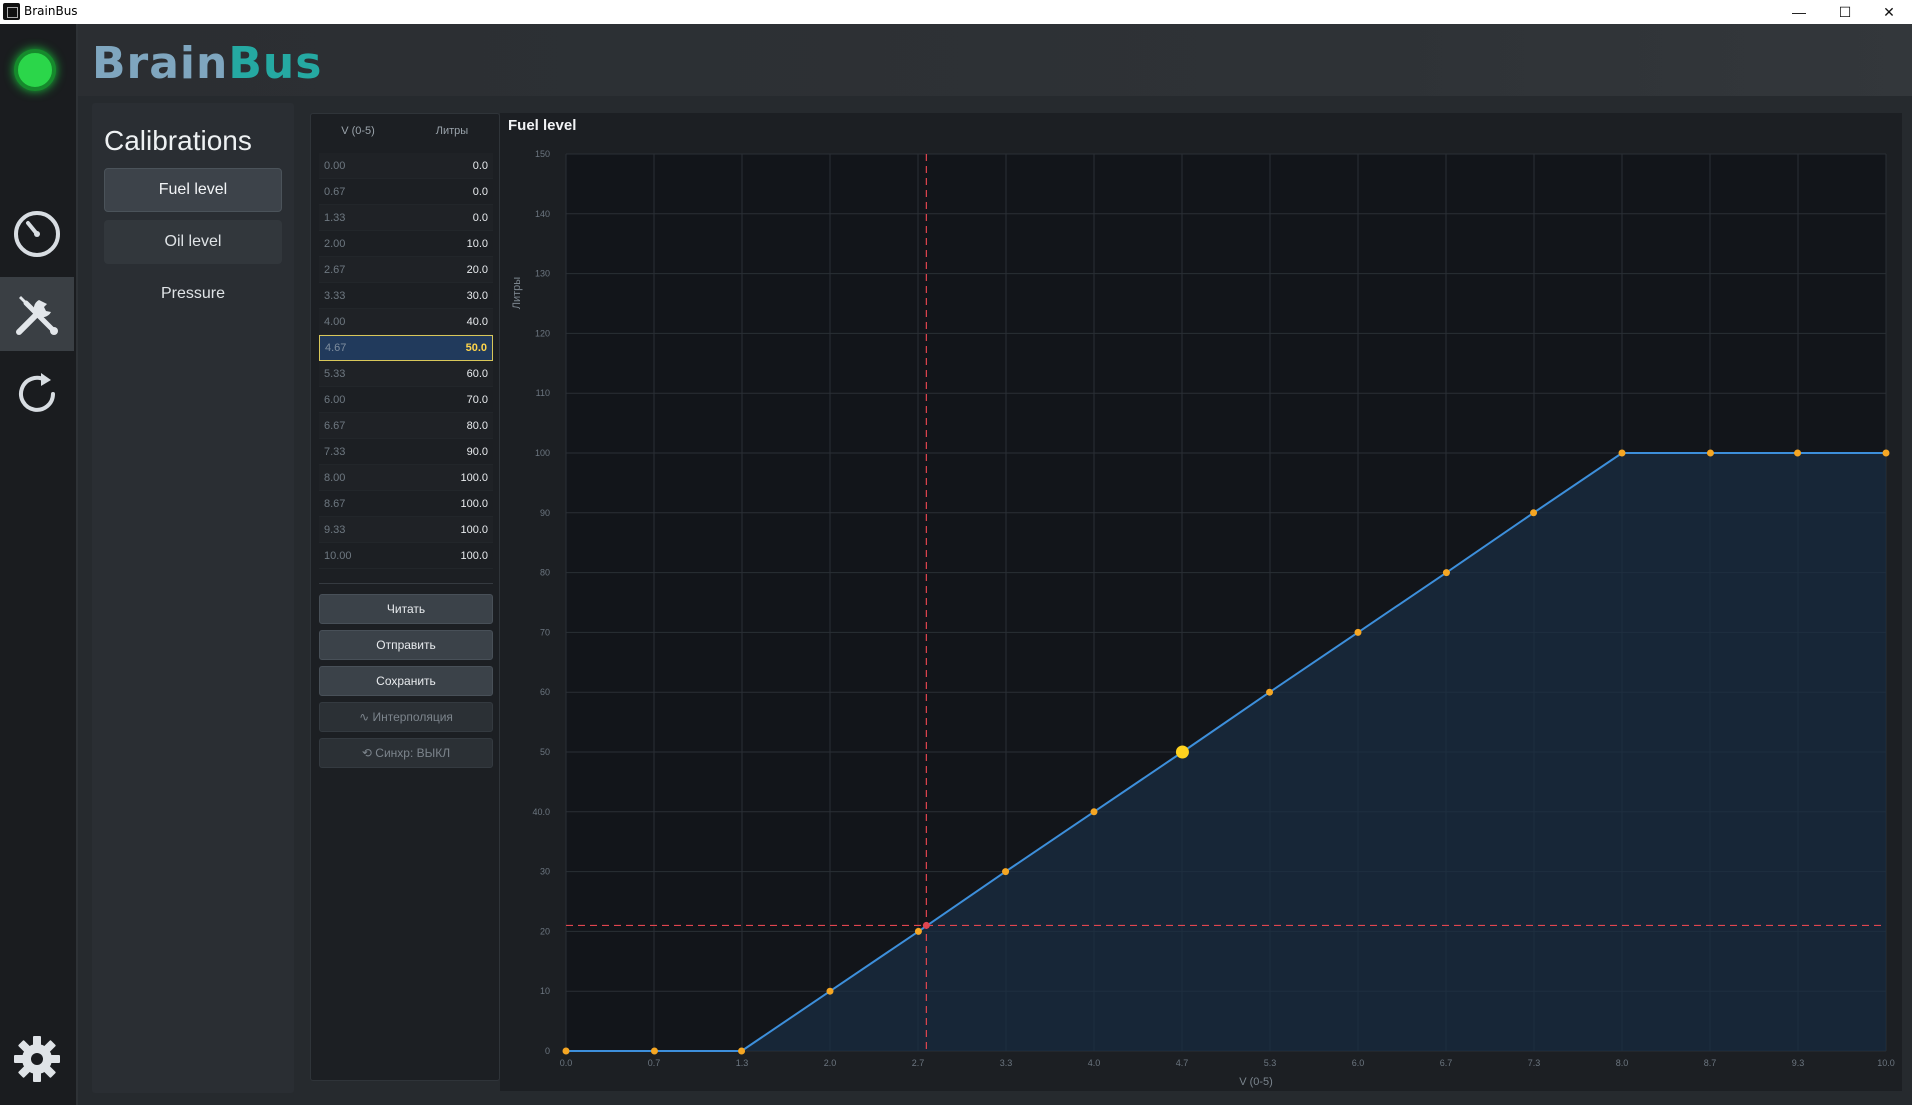 The image size is (1912, 1105). Describe the element at coordinates (335, 529) in the screenshot. I see `cell-voltage: 9.33` at that location.